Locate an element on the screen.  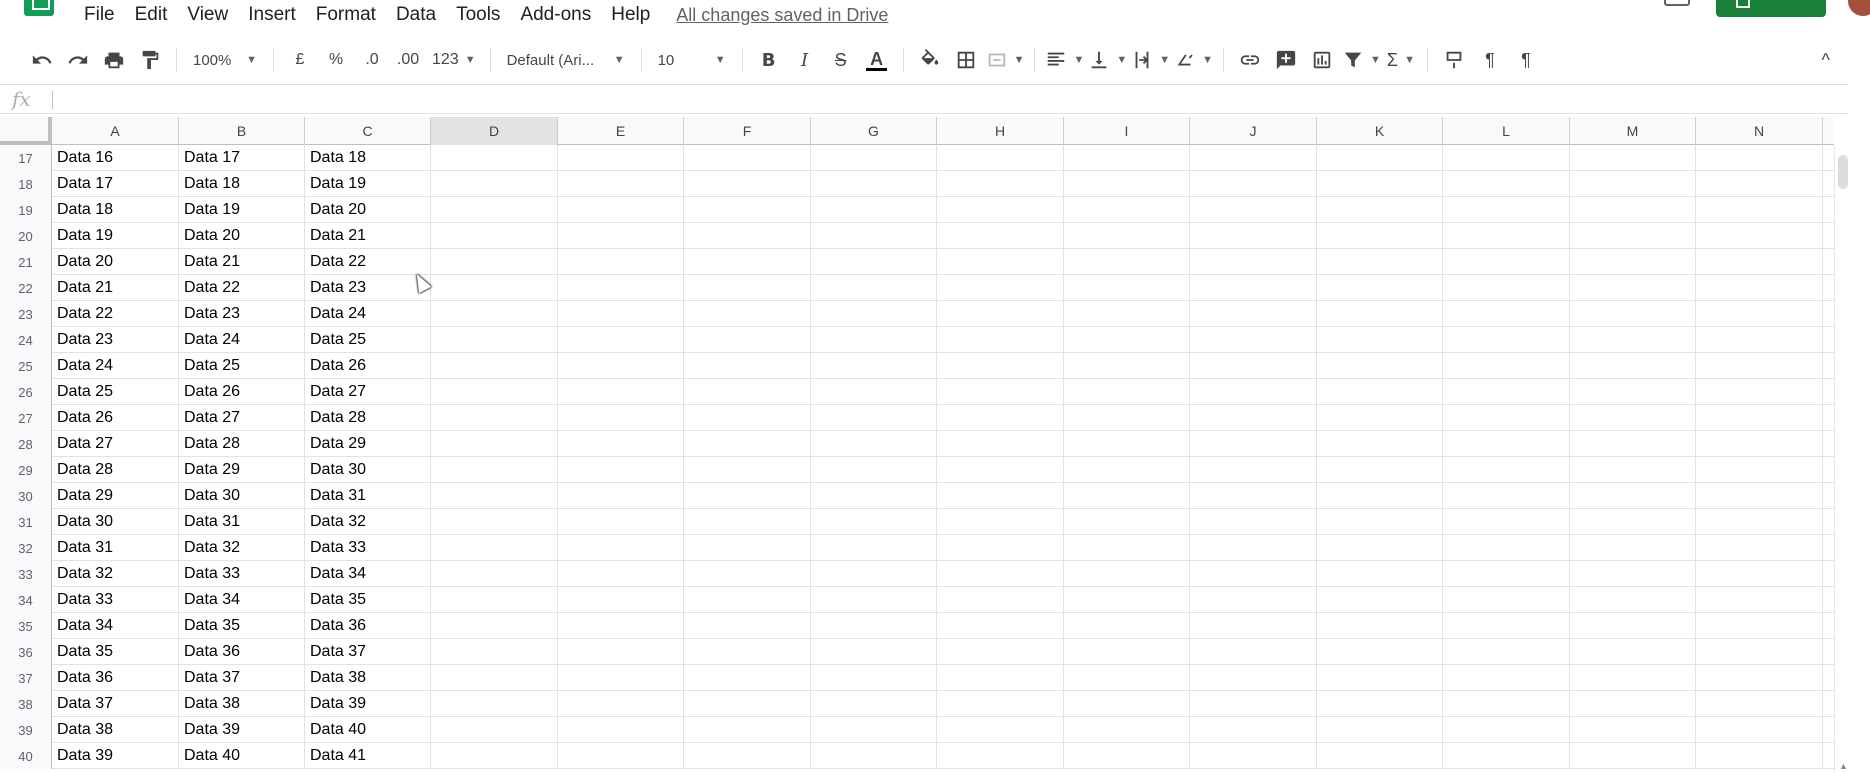
cell-b: Data 29 is located at coordinates (242, 470).